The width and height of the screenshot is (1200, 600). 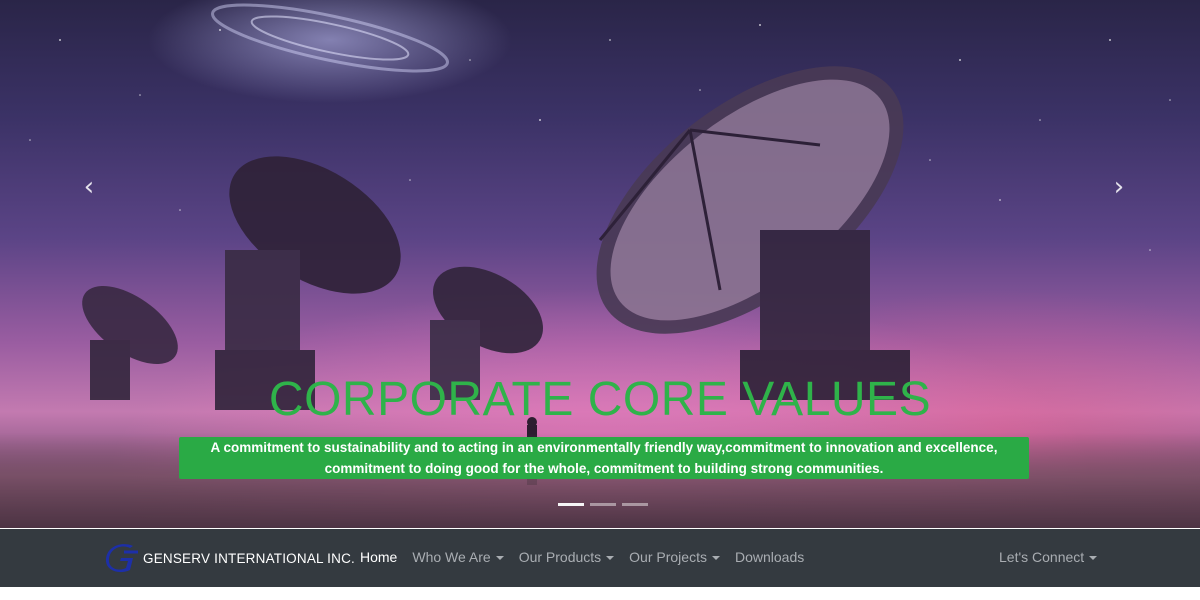 I want to click on genserv-logo-icon, so click(x=121, y=558).